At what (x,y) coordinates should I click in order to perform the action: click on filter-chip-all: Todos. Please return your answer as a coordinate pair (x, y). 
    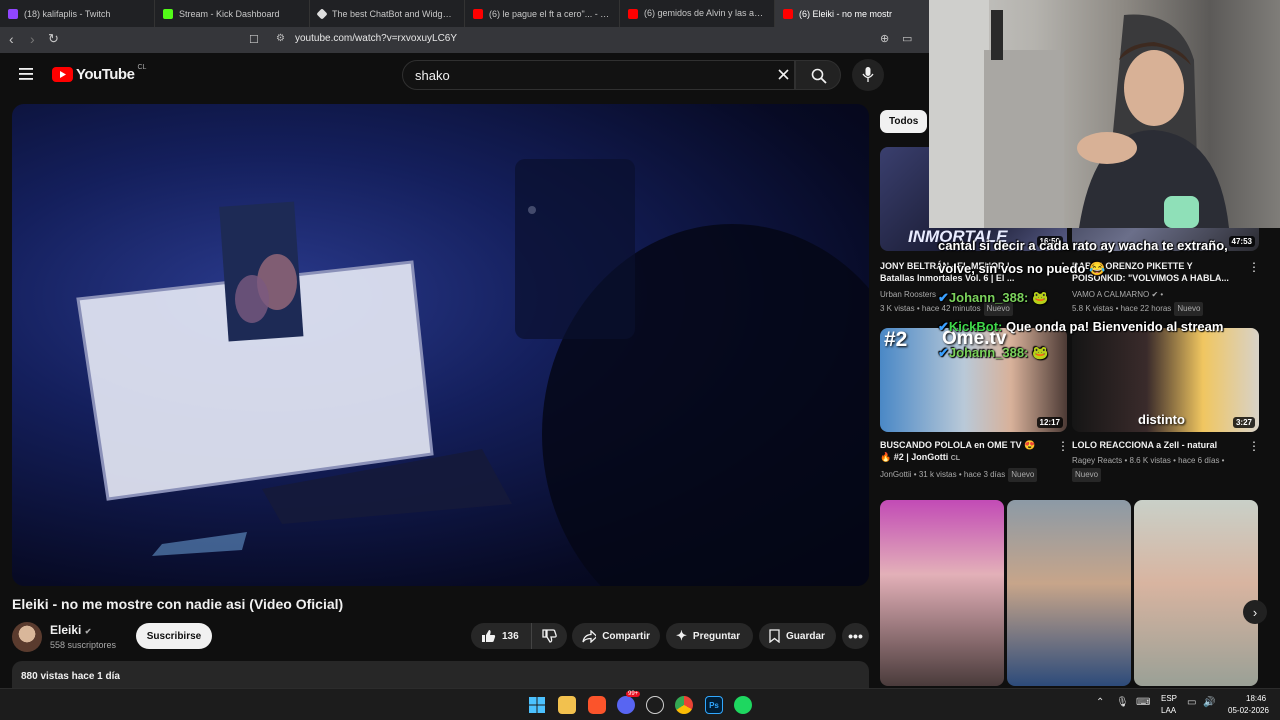
    Looking at the image, I should click on (904, 121).